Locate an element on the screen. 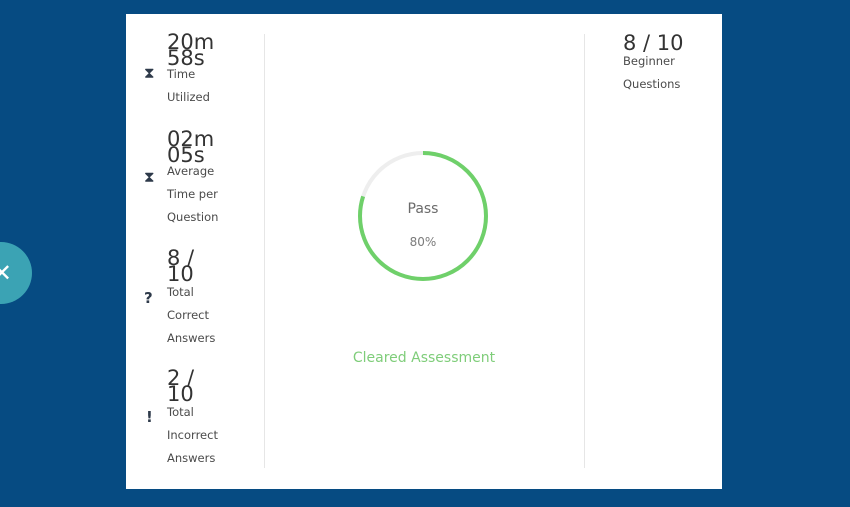 This screenshot has width=850, height=507. question-icon: ? is located at coordinates (148, 298).